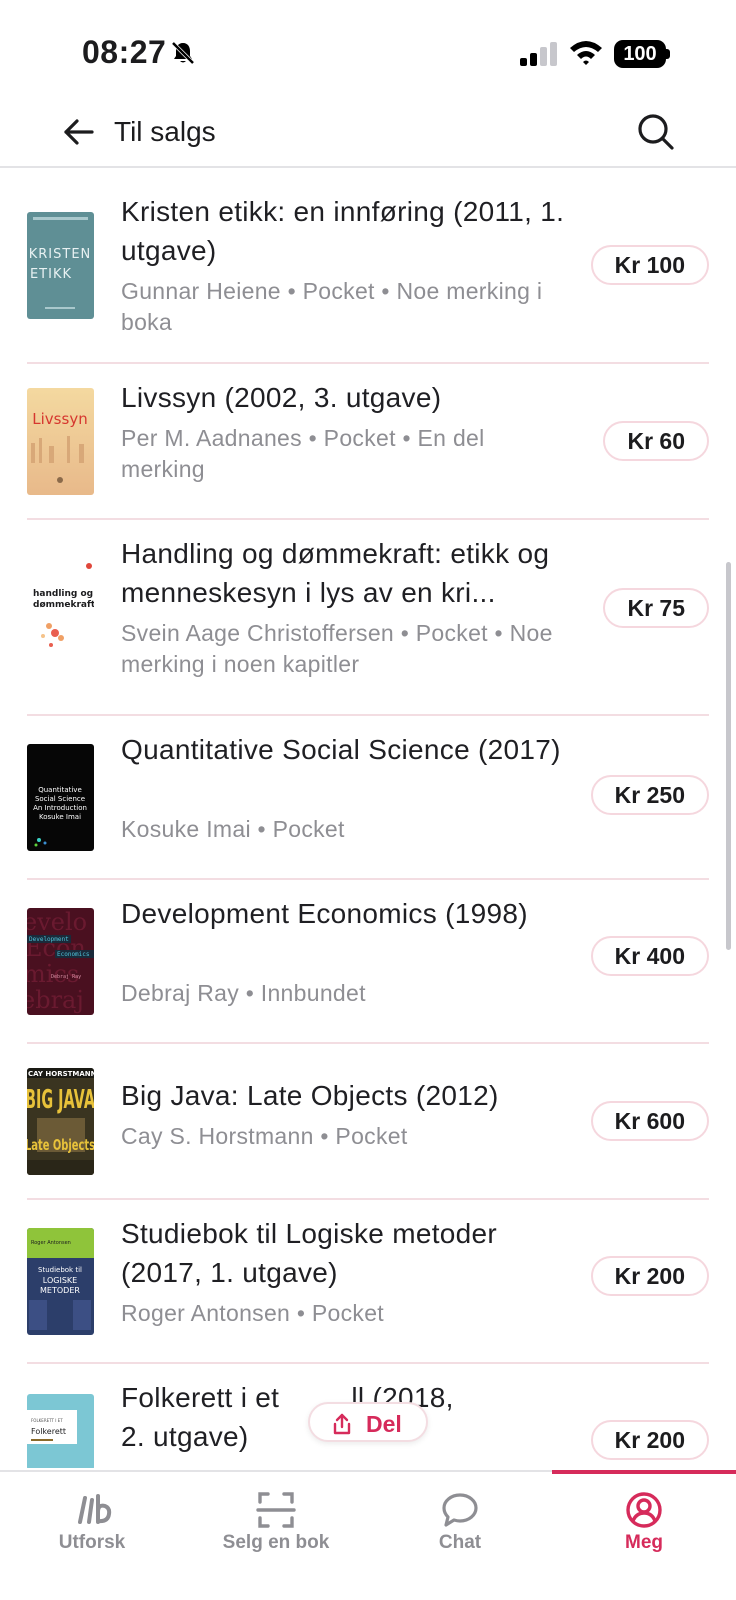 The image size is (736, 1600). What do you see at coordinates (368, 134) in the screenshot?
I see `app-header: Til salgs` at bounding box center [368, 134].